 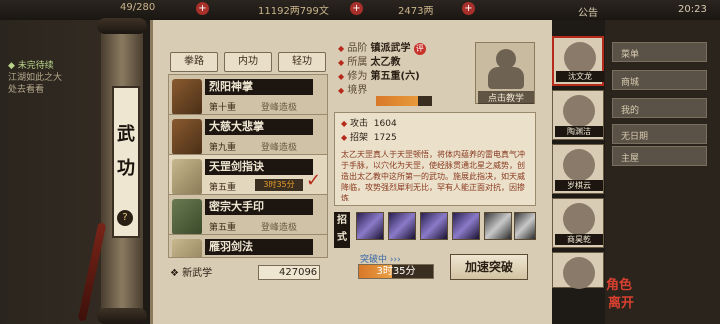 What do you see at coordinates (692, 9) in the screenshot?
I see `clock: 20:23` at bounding box center [692, 9].